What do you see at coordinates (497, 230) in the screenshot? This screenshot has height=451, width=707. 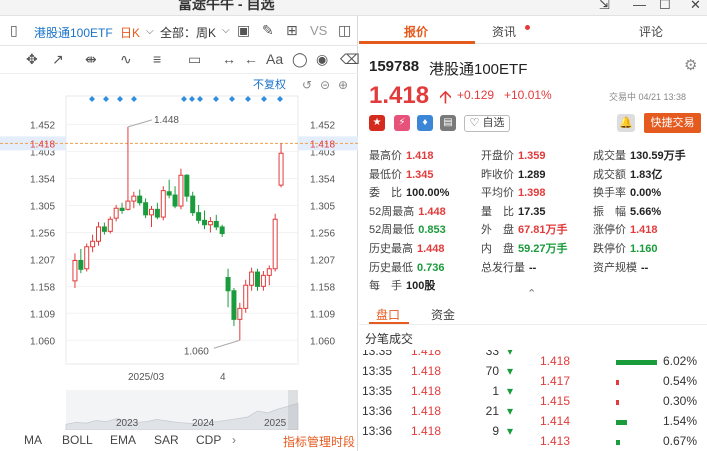 I see `stat-label: 外 盘` at bounding box center [497, 230].